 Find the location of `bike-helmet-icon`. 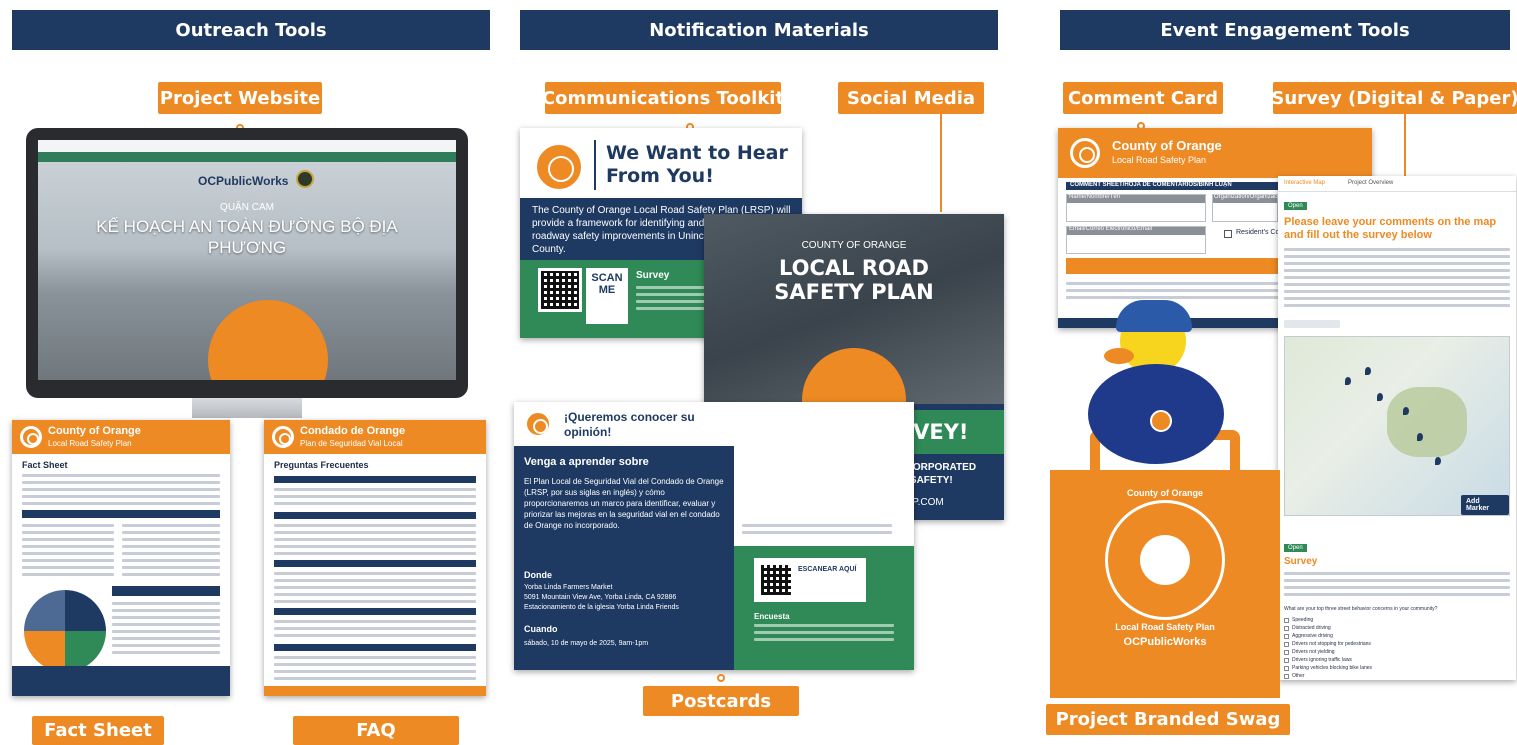

bike-helmet-icon is located at coordinates (1154, 316).